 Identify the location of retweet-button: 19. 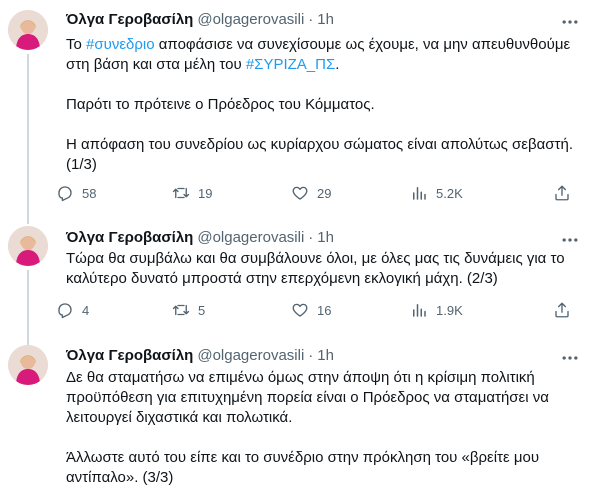
(192, 193).